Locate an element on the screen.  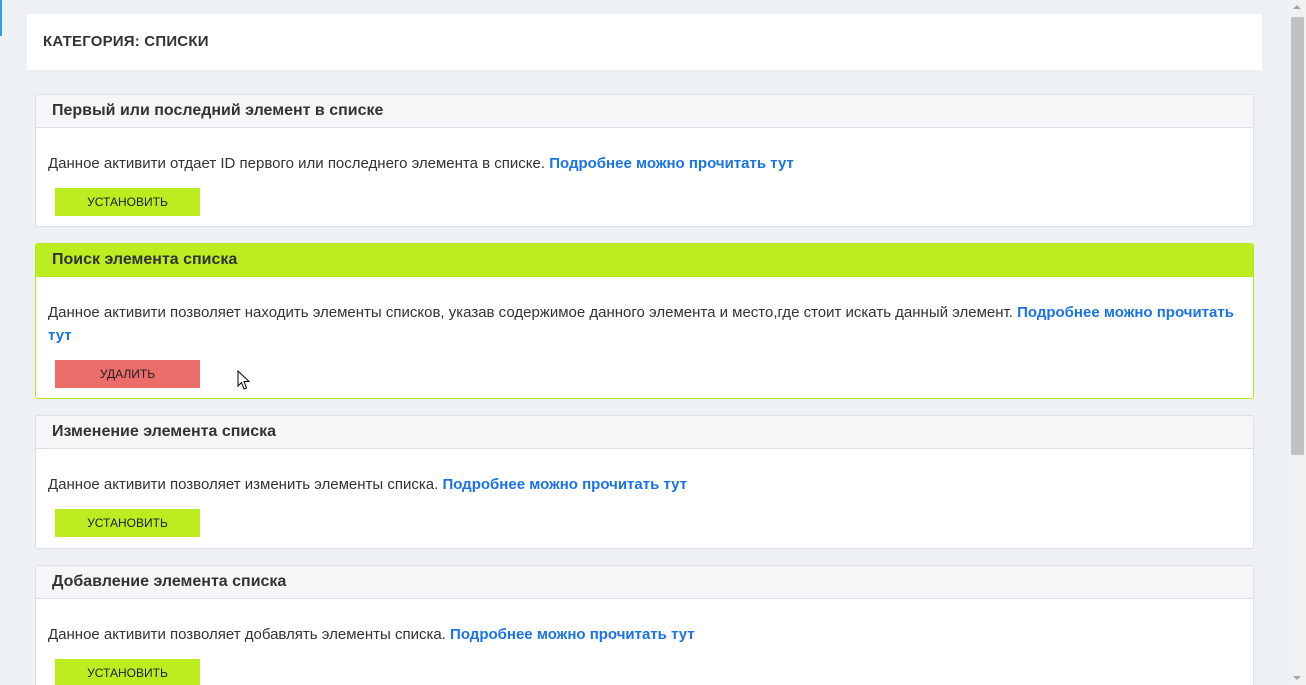
scroll-up-arrow-icon is located at coordinates (1297, 7).